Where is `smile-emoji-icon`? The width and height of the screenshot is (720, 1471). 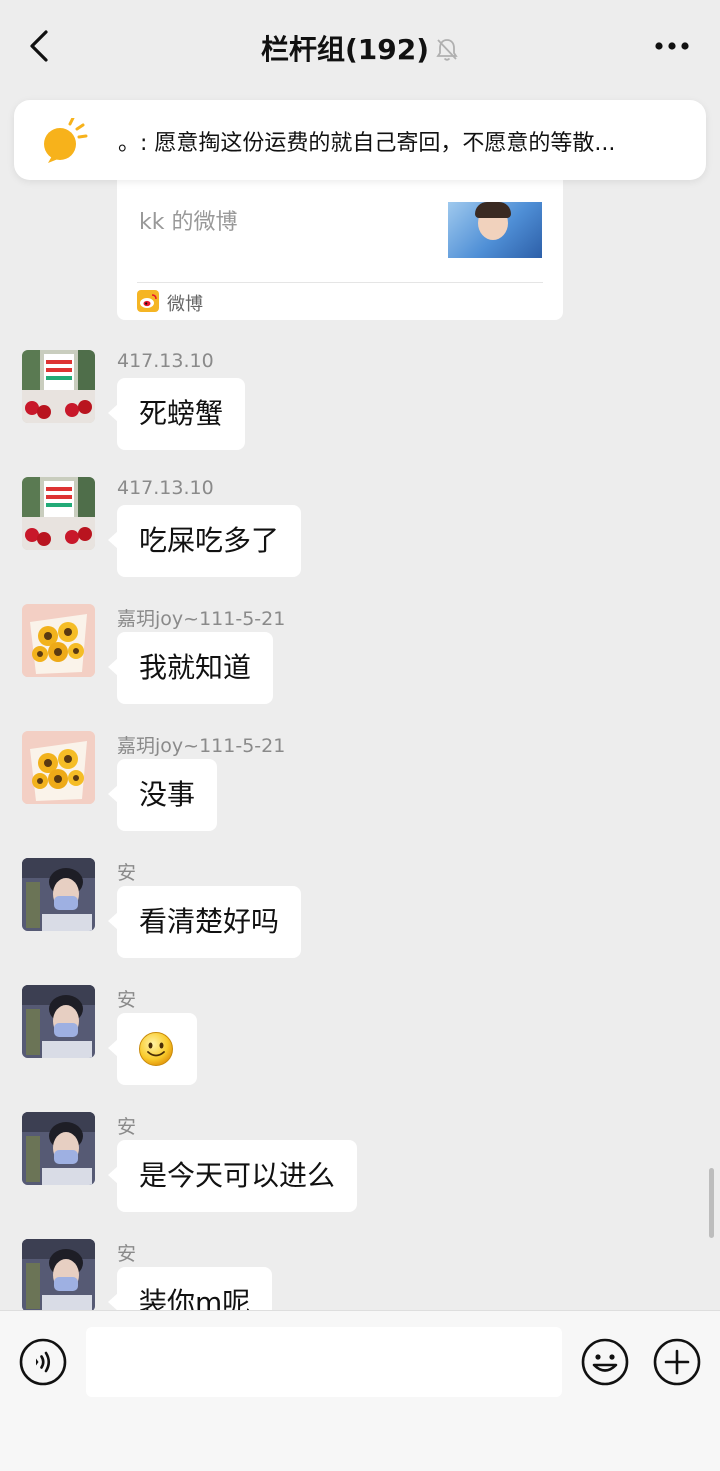 smile-emoji-icon is located at coordinates (156, 1049).